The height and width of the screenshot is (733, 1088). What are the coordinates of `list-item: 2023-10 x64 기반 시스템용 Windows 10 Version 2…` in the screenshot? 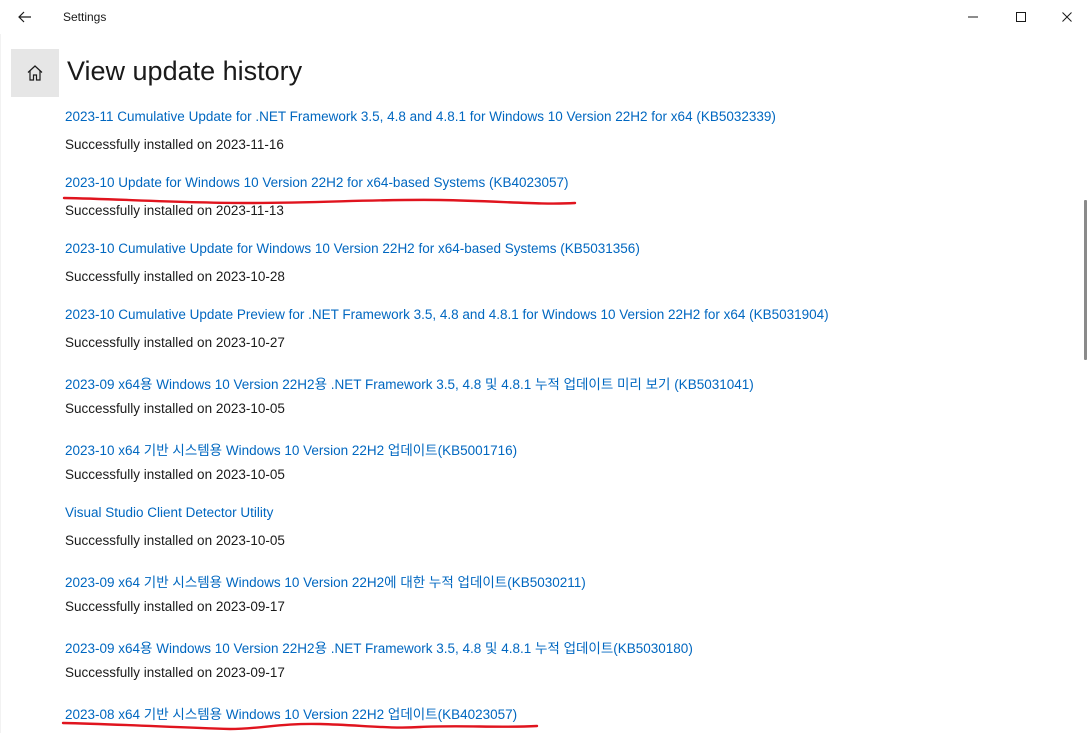 It's located at (565, 471).